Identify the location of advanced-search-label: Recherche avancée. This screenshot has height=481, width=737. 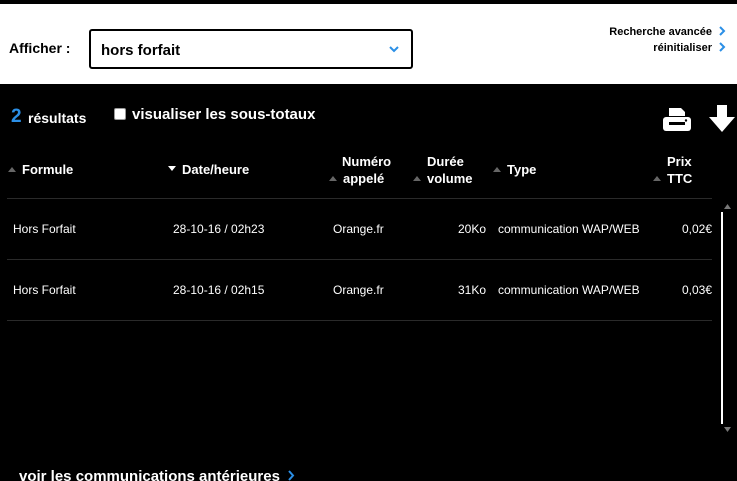
(660, 32).